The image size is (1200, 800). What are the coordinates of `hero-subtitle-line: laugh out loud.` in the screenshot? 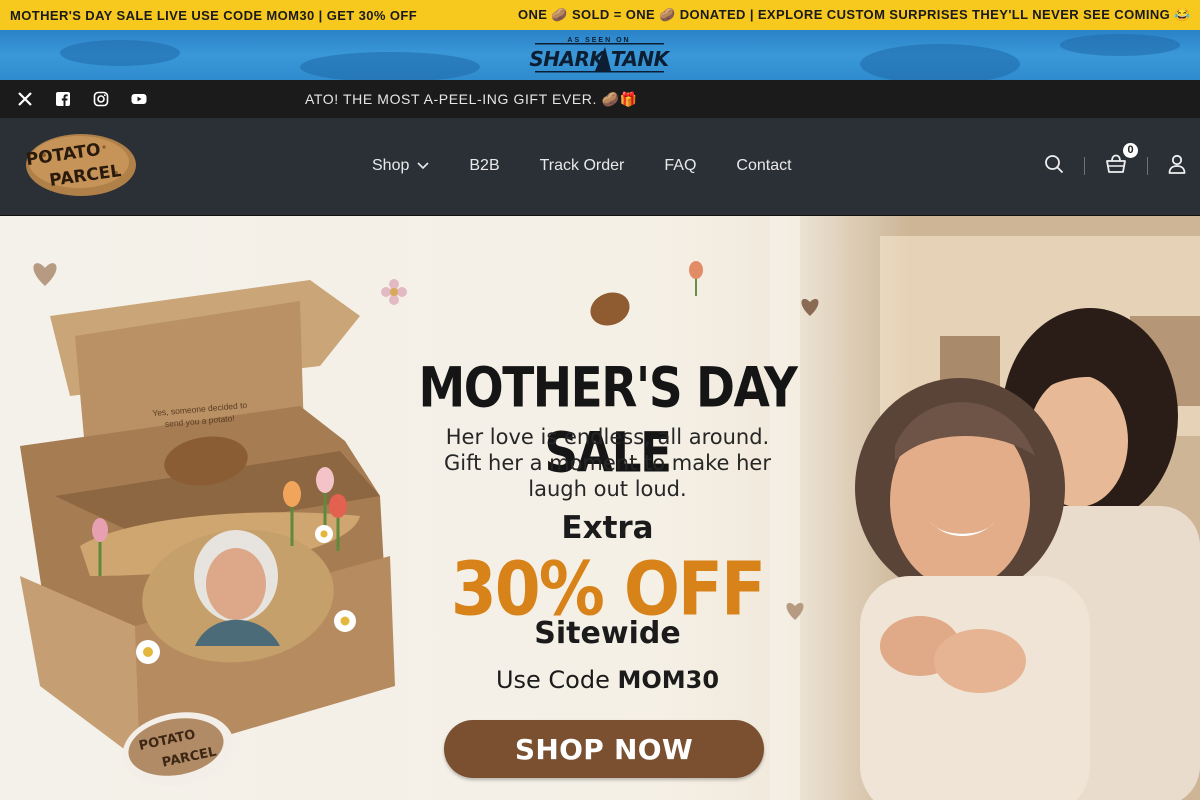 It's located at (607, 489).